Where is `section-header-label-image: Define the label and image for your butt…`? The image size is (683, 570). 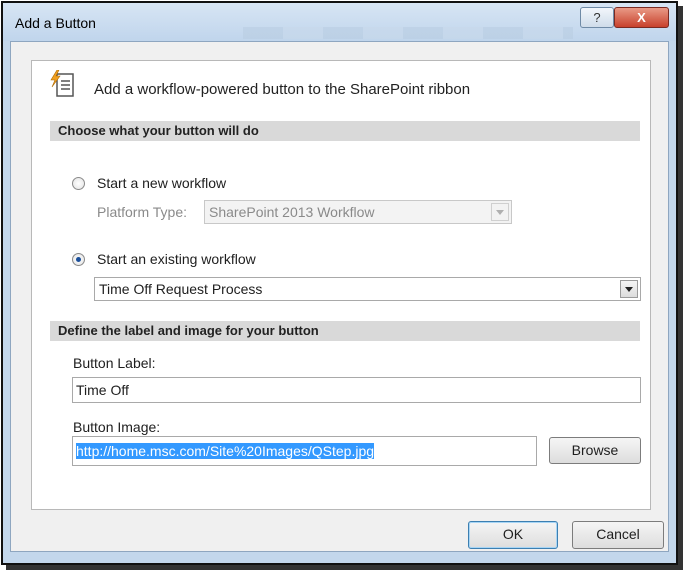
section-header-label-image: Define the label and image for your butt… is located at coordinates (345, 331).